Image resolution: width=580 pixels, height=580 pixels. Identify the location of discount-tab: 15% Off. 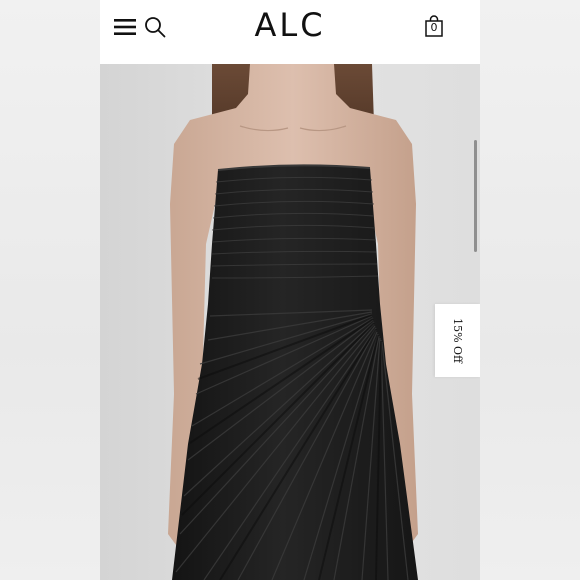
(457, 340).